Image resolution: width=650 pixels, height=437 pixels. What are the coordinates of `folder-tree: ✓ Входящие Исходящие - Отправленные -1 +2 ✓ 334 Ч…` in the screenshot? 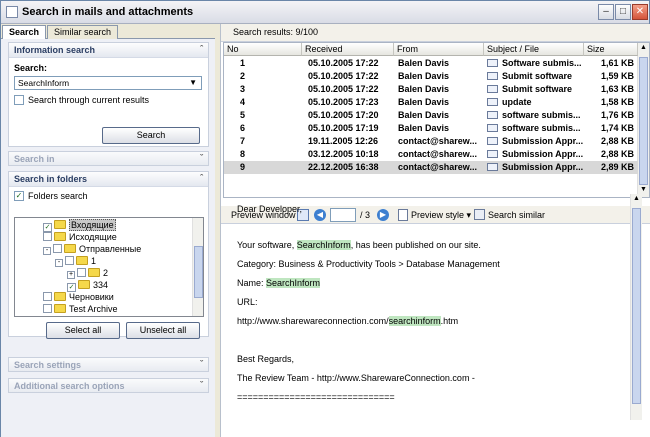 It's located at (109, 267).